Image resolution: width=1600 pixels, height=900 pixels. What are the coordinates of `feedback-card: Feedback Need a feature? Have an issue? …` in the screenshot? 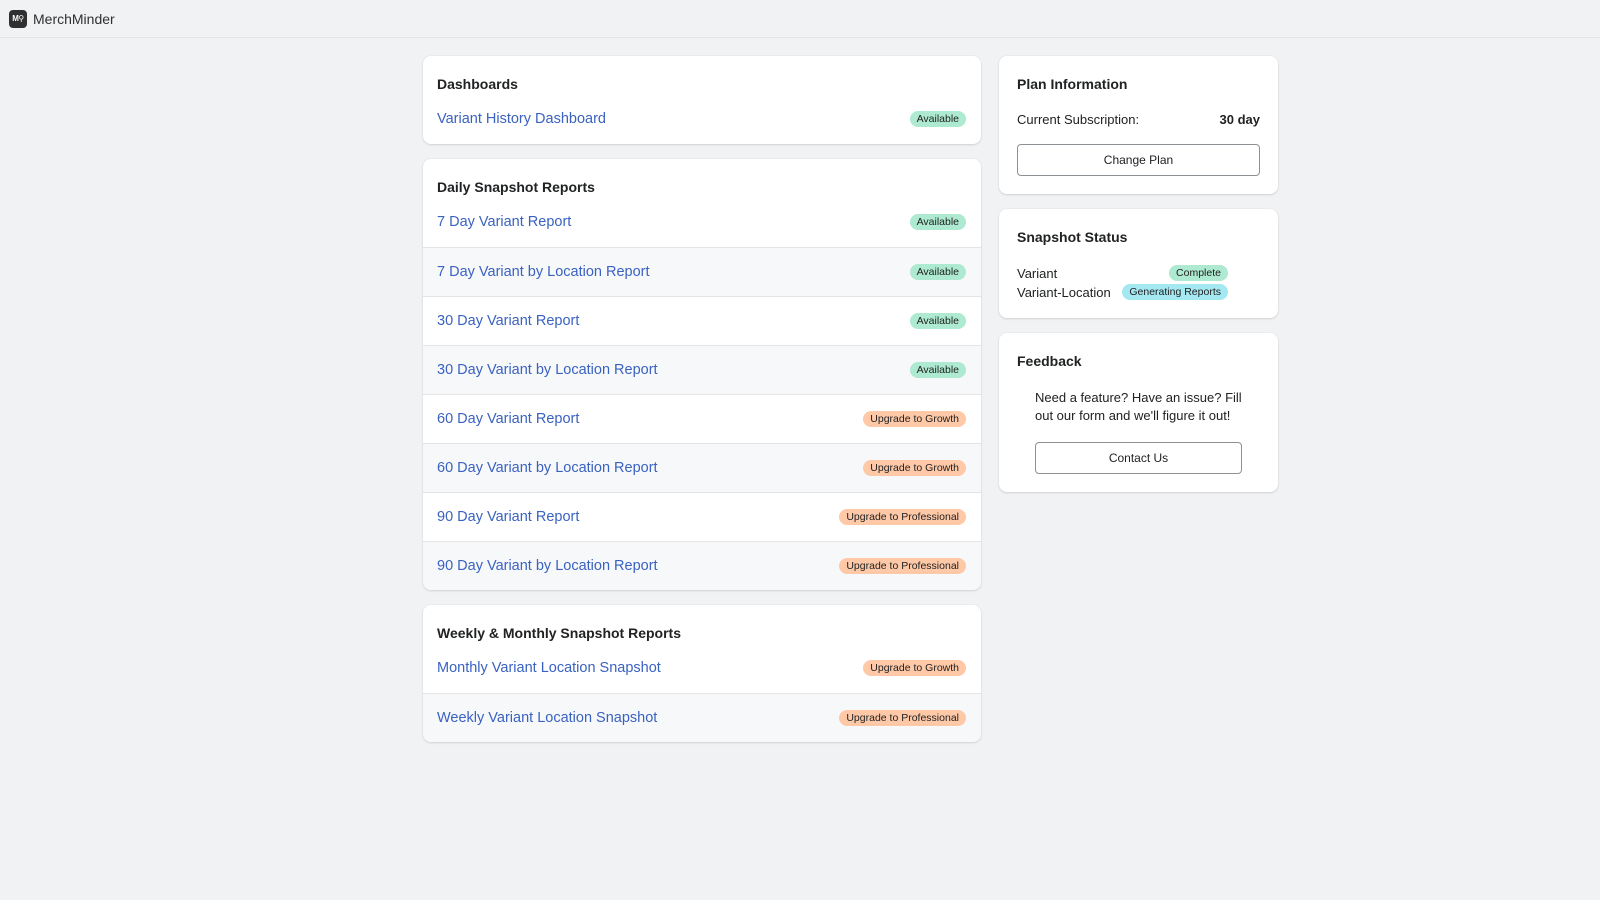 It's located at (1138, 412).